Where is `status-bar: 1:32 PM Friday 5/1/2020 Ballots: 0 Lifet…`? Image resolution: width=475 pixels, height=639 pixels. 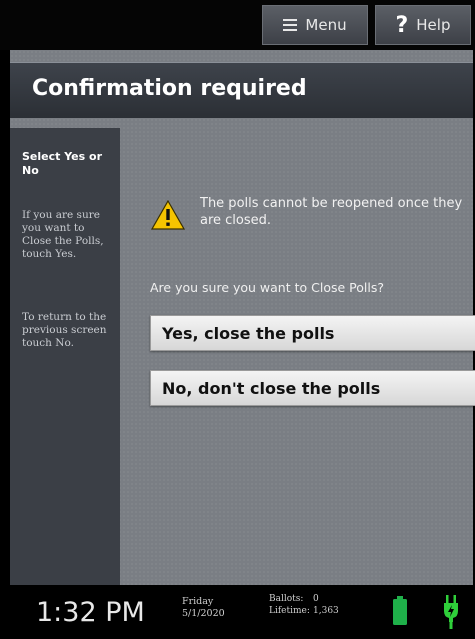 status-bar: 1:32 PM Friday 5/1/2020 Ballots: 0 Lifet… is located at coordinates (237, 612).